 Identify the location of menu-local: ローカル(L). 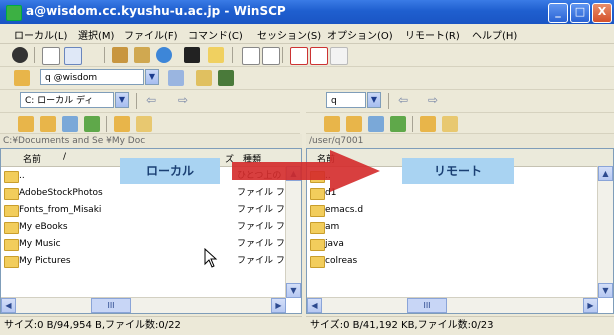
(40, 34).